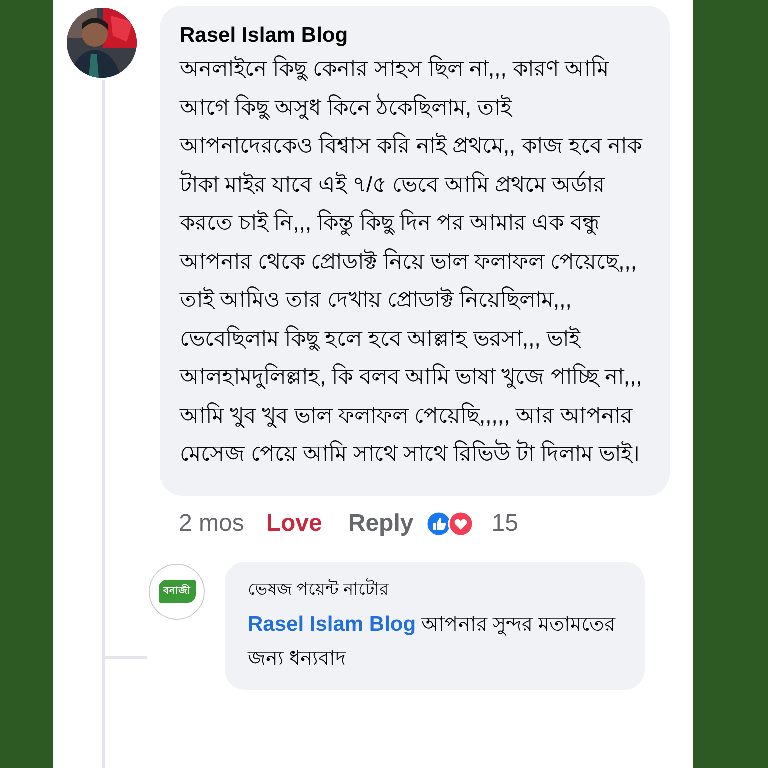 The height and width of the screenshot is (768, 768). Describe the element at coordinates (435, 590) in the screenshot. I see `reply-author: ভেষজ পয়েন্ট নাটোর` at that location.